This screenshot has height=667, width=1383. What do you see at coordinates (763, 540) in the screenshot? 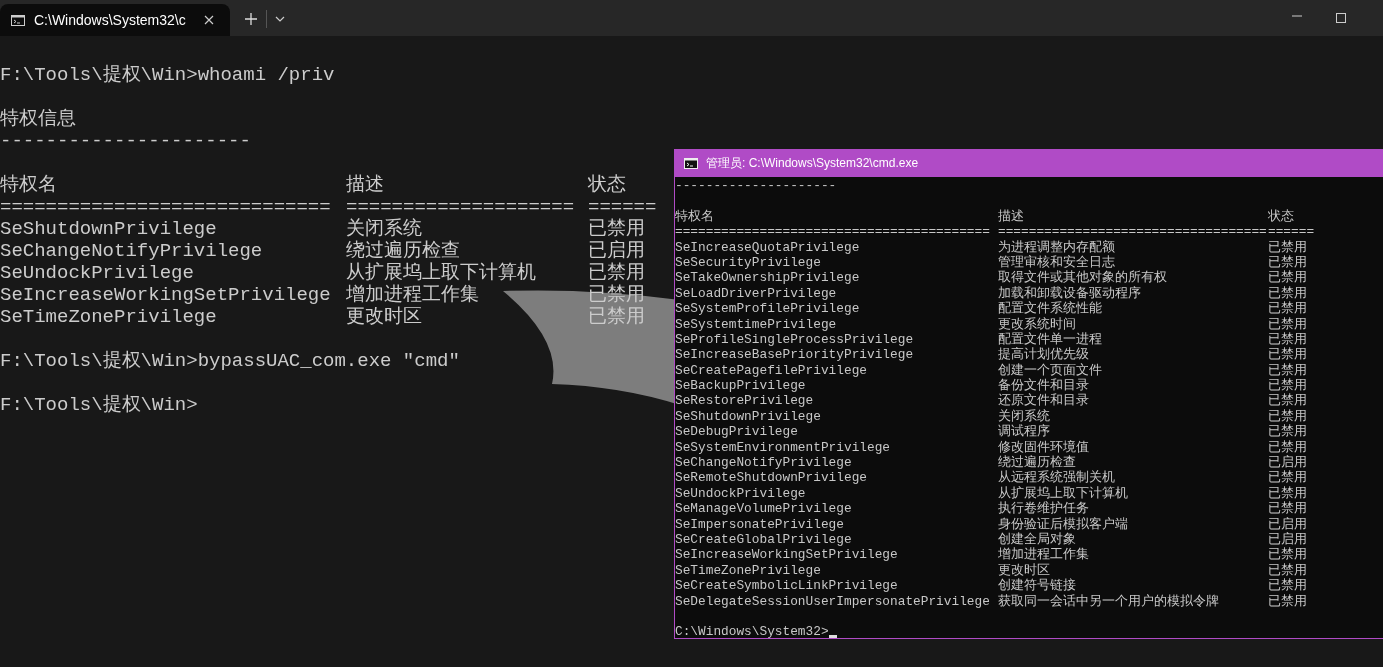
I see `privilege-name: SeCreateGlobalPrivilege` at bounding box center [763, 540].